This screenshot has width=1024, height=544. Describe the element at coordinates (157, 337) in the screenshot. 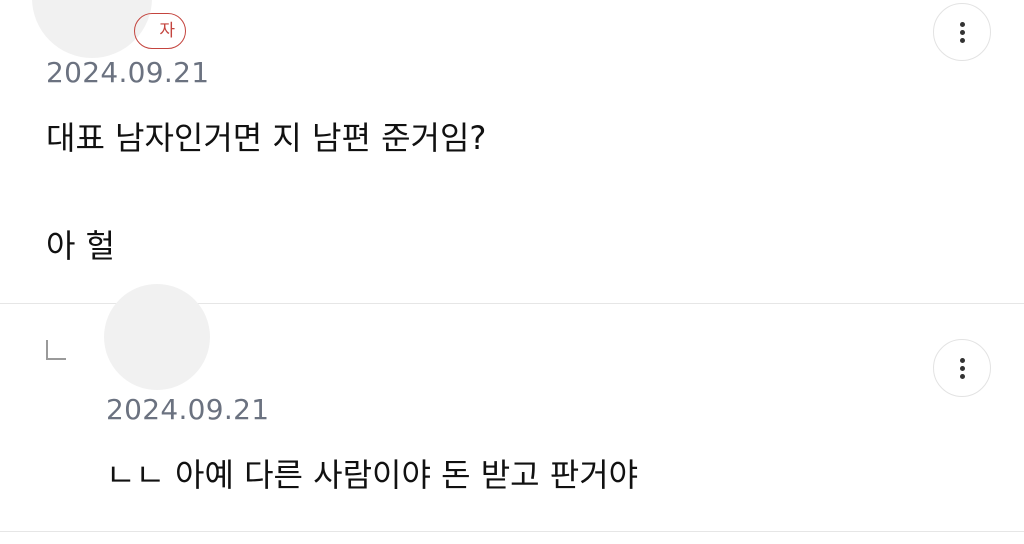

I see `avatar` at that location.